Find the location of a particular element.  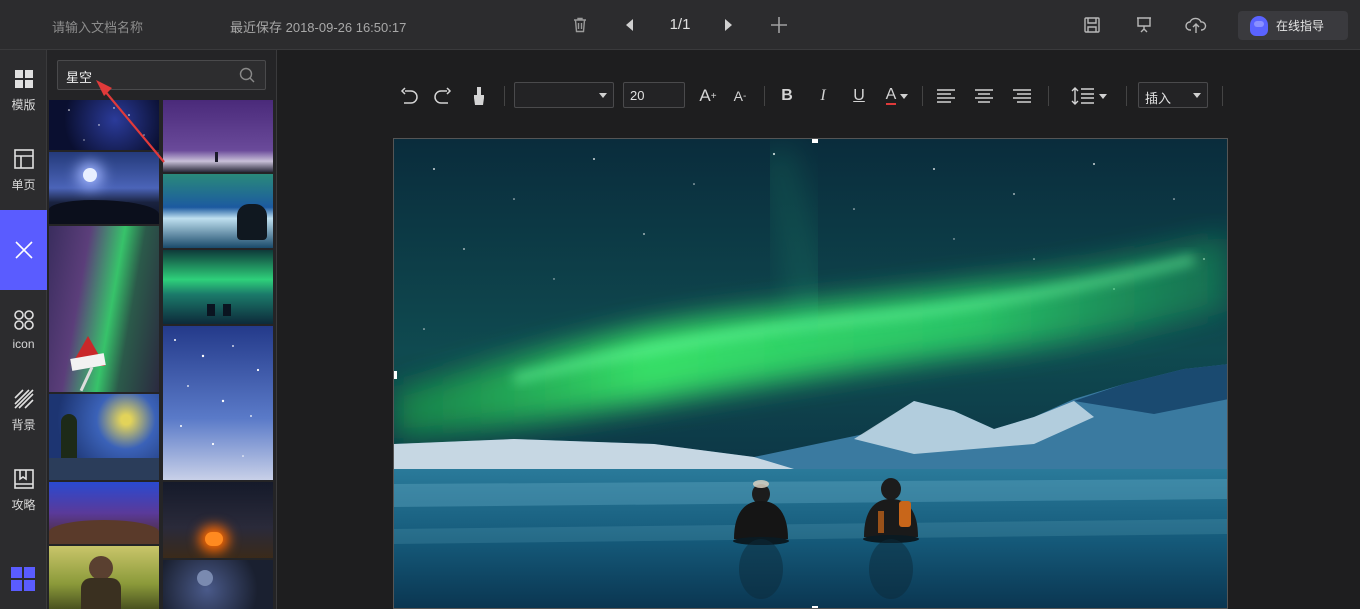

presentation-icon is located at coordinates (1144, 25).